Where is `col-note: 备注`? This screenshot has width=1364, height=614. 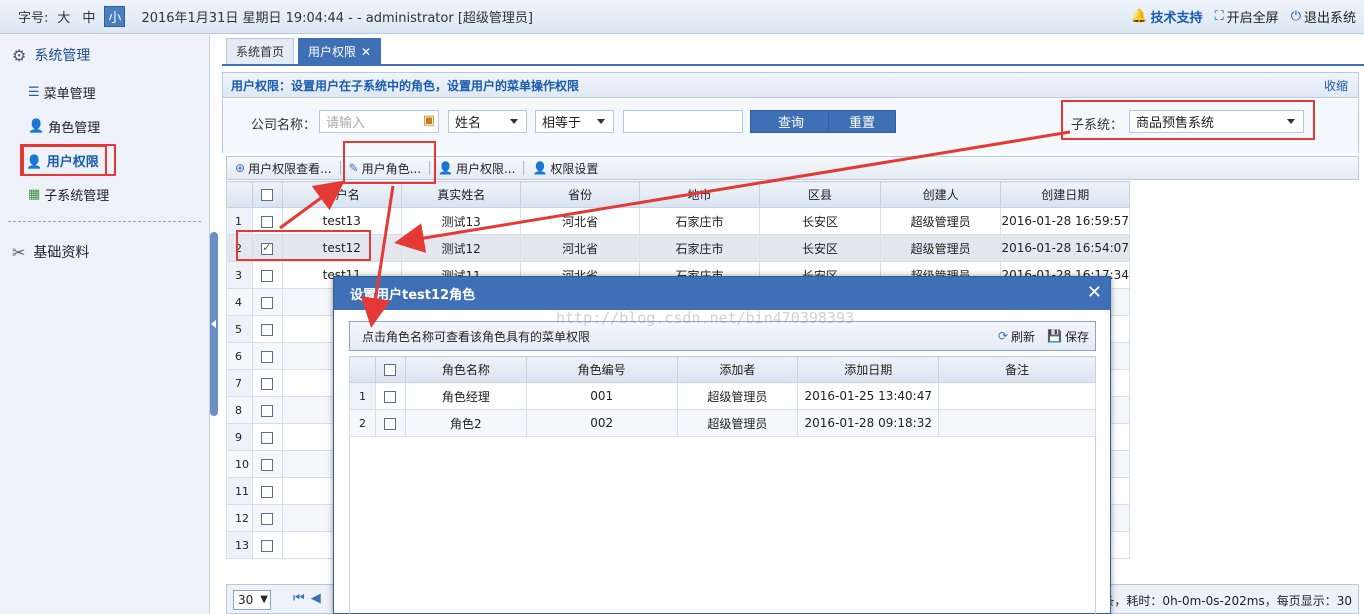
col-note: 备注 is located at coordinates (1017, 369).